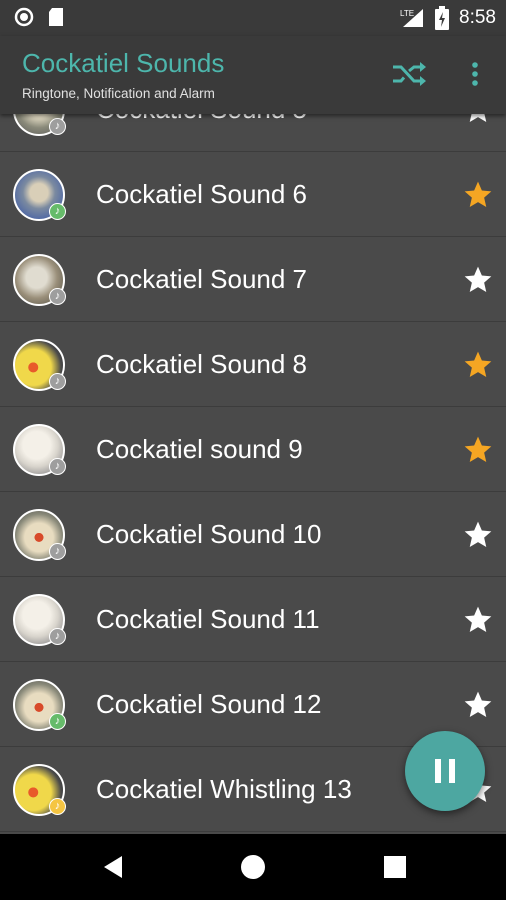  What do you see at coordinates (407, 13) in the screenshot?
I see `svg-text: LTE` at bounding box center [407, 13].